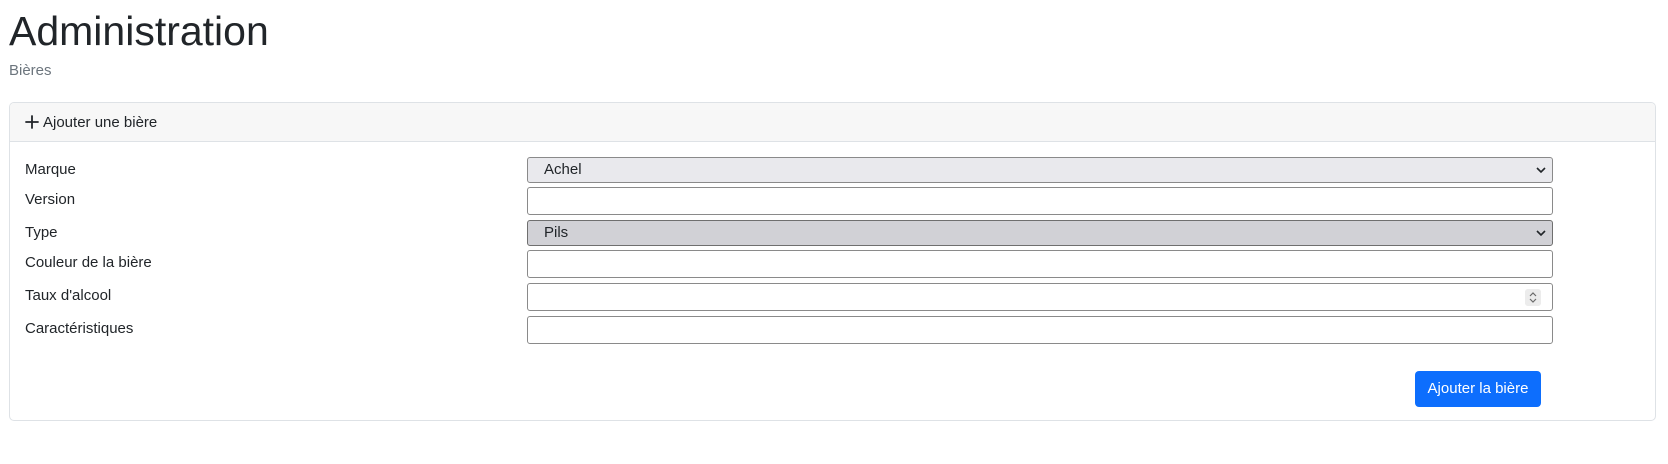 This screenshot has height=464, width=1668. Describe the element at coordinates (1040, 330) in the screenshot. I see `caracteristiques-input` at that location.